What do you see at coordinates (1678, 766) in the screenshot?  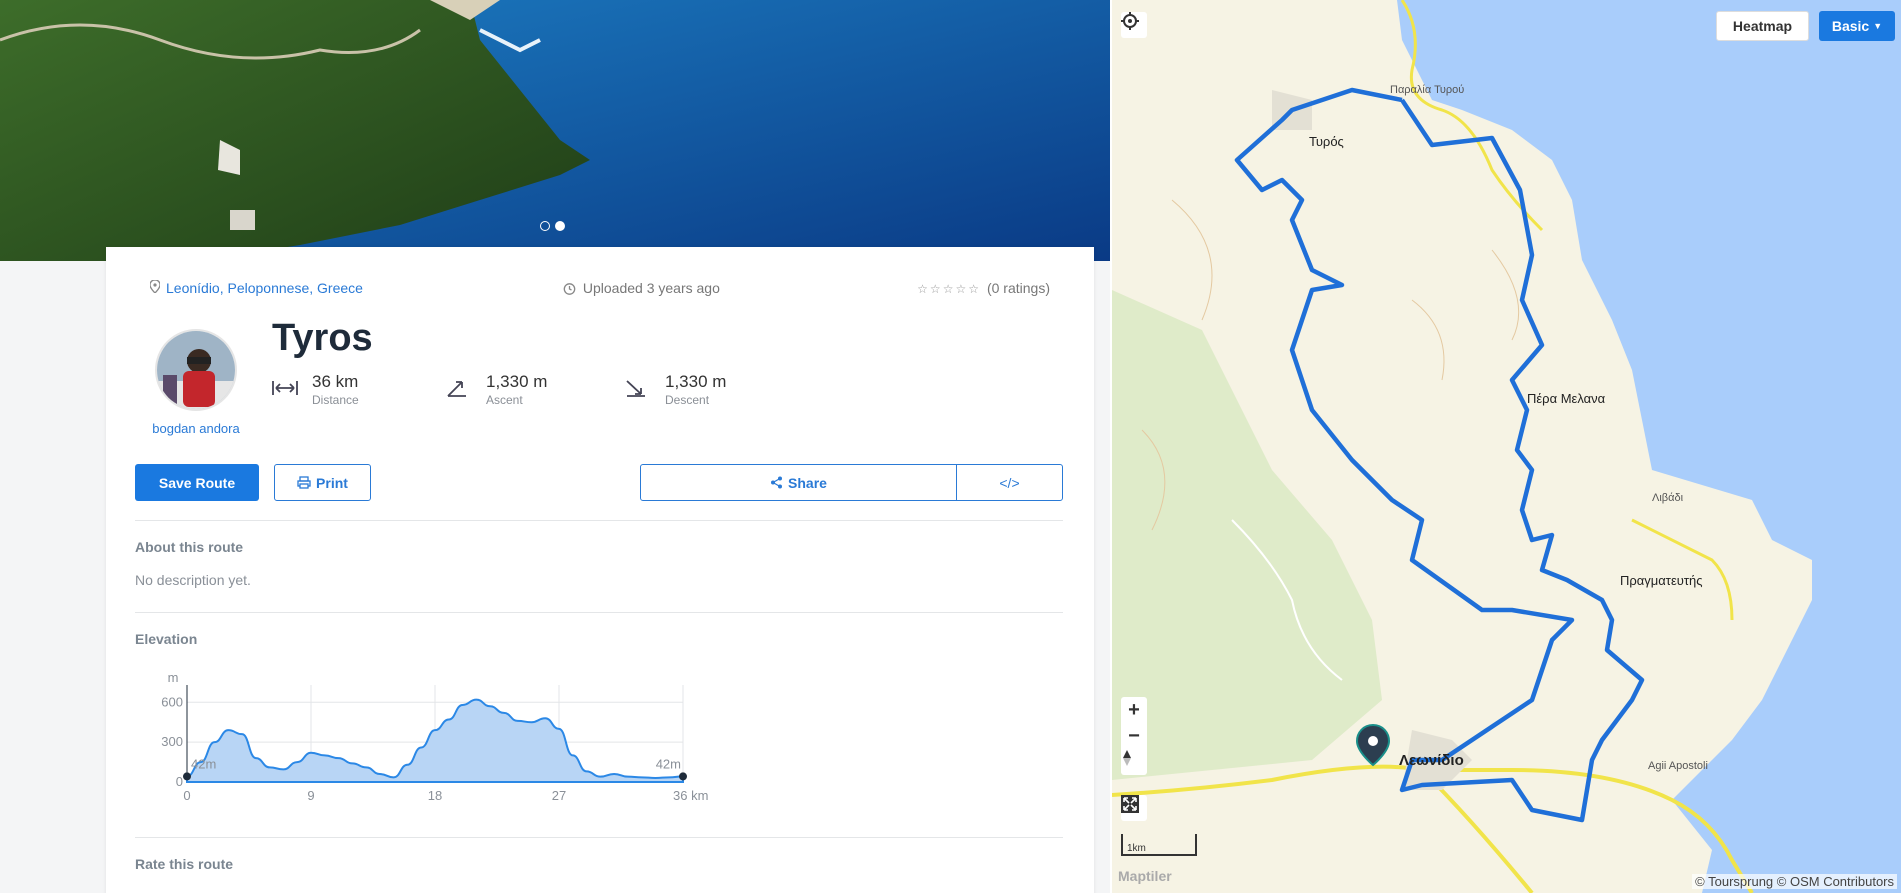 I see `map-label-agii-apostoli: Agii Apostoli` at bounding box center [1678, 766].